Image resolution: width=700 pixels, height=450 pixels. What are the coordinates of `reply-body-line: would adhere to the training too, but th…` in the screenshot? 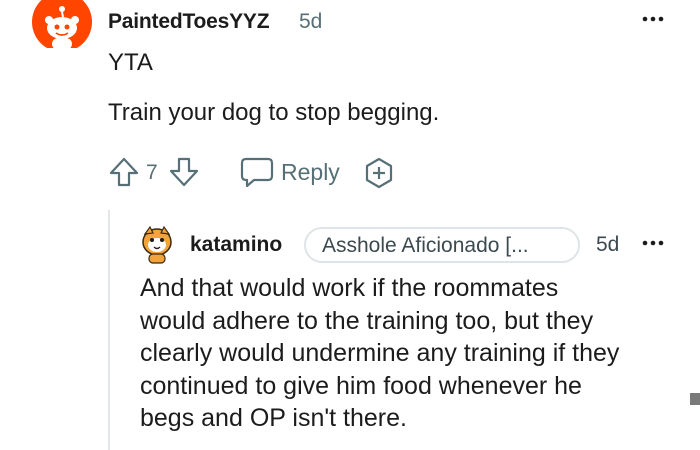 It's located at (367, 320).